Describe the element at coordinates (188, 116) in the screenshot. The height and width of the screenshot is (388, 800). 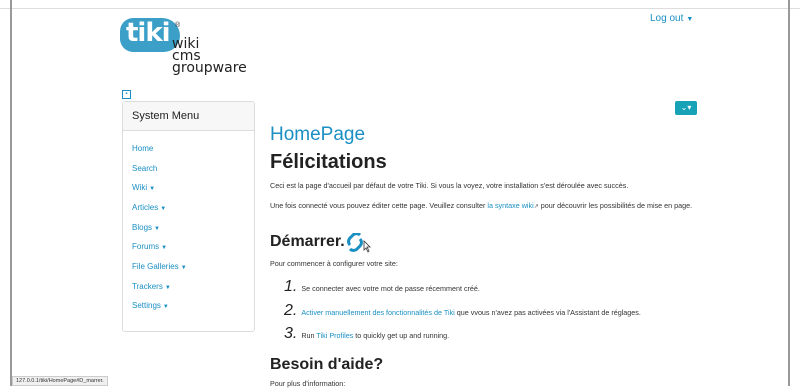
I see `system-menu-title: System Menu` at that location.